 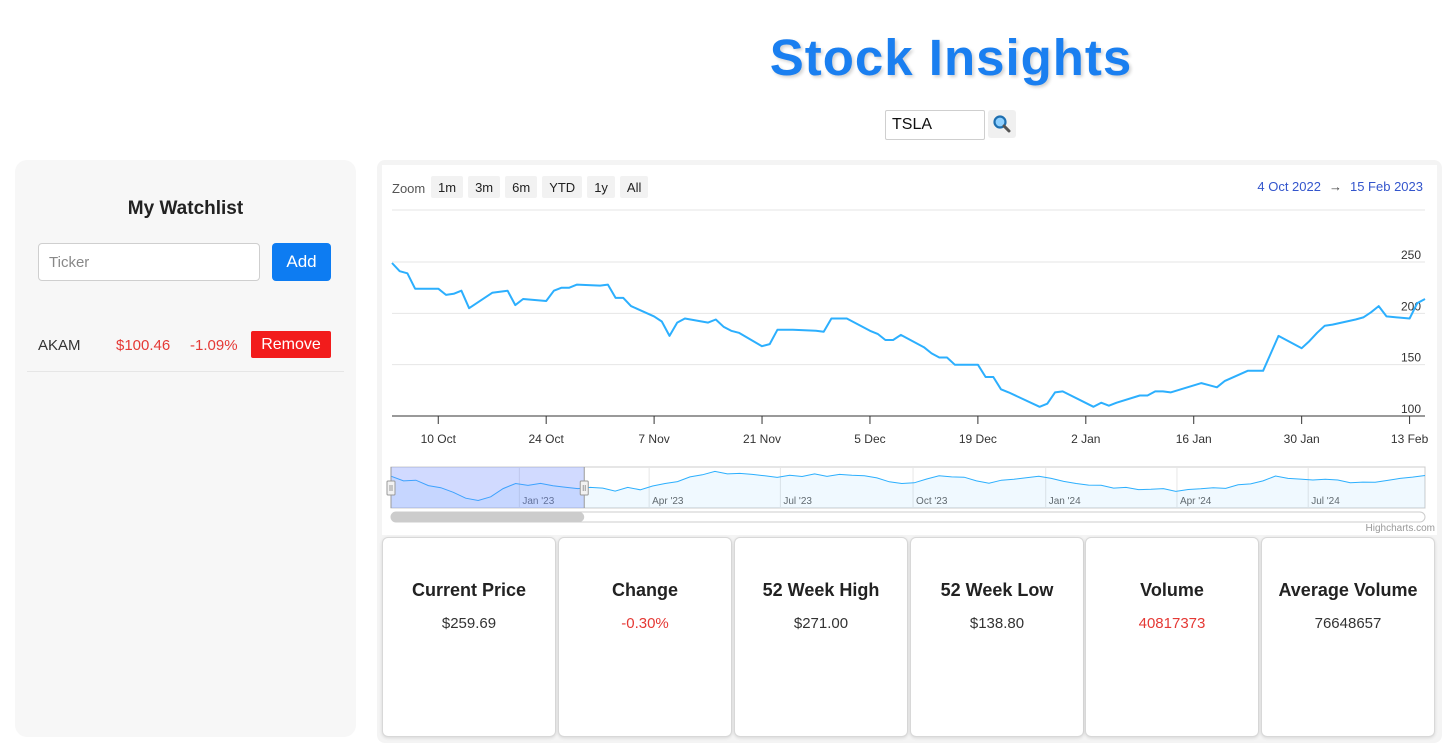 What do you see at coordinates (951, 57) in the screenshot?
I see `app-title: Stock Insights` at bounding box center [951, 57].